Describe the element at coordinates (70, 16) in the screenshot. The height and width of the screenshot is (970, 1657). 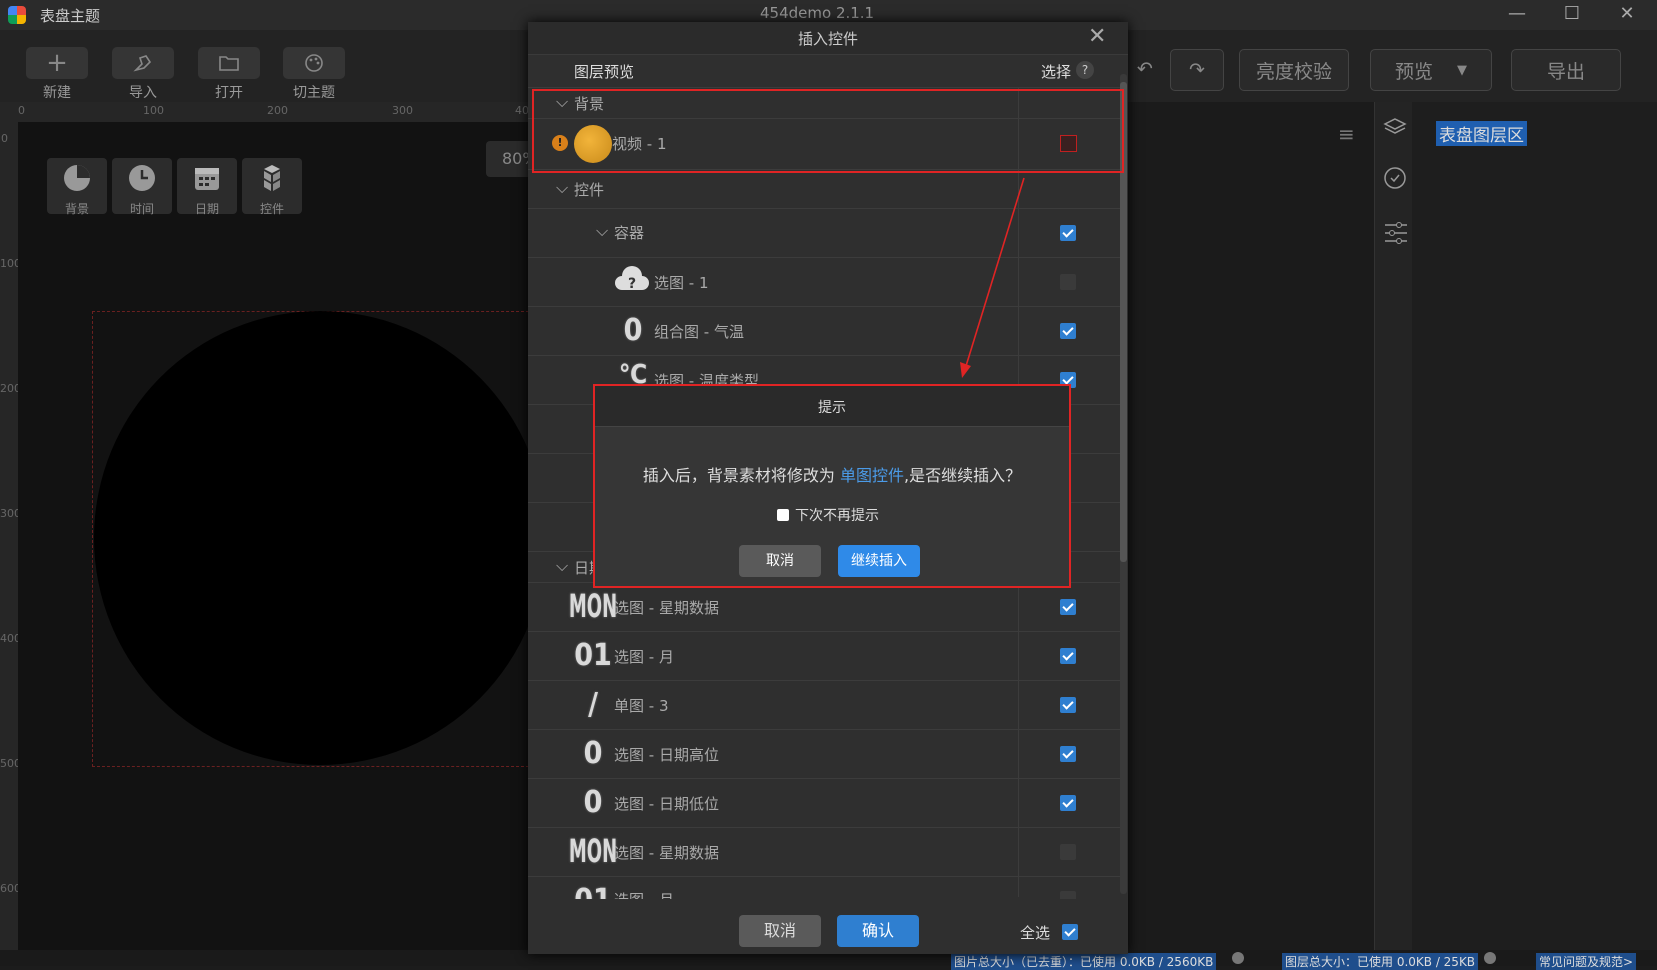
I see `app-title: 表盘主题` at that location.